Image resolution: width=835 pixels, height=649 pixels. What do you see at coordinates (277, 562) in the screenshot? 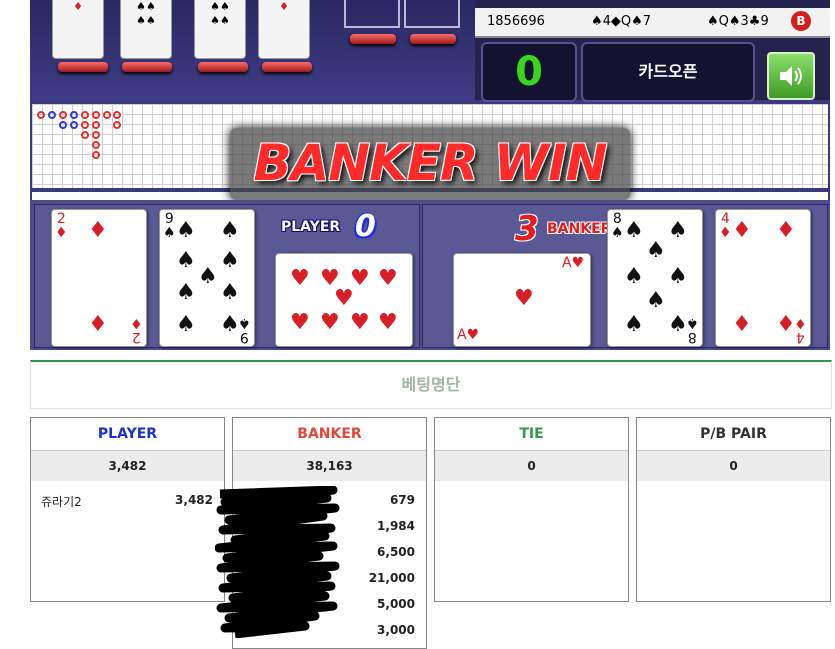
I see `redaction-scribble` at bounding box center [277, 562].